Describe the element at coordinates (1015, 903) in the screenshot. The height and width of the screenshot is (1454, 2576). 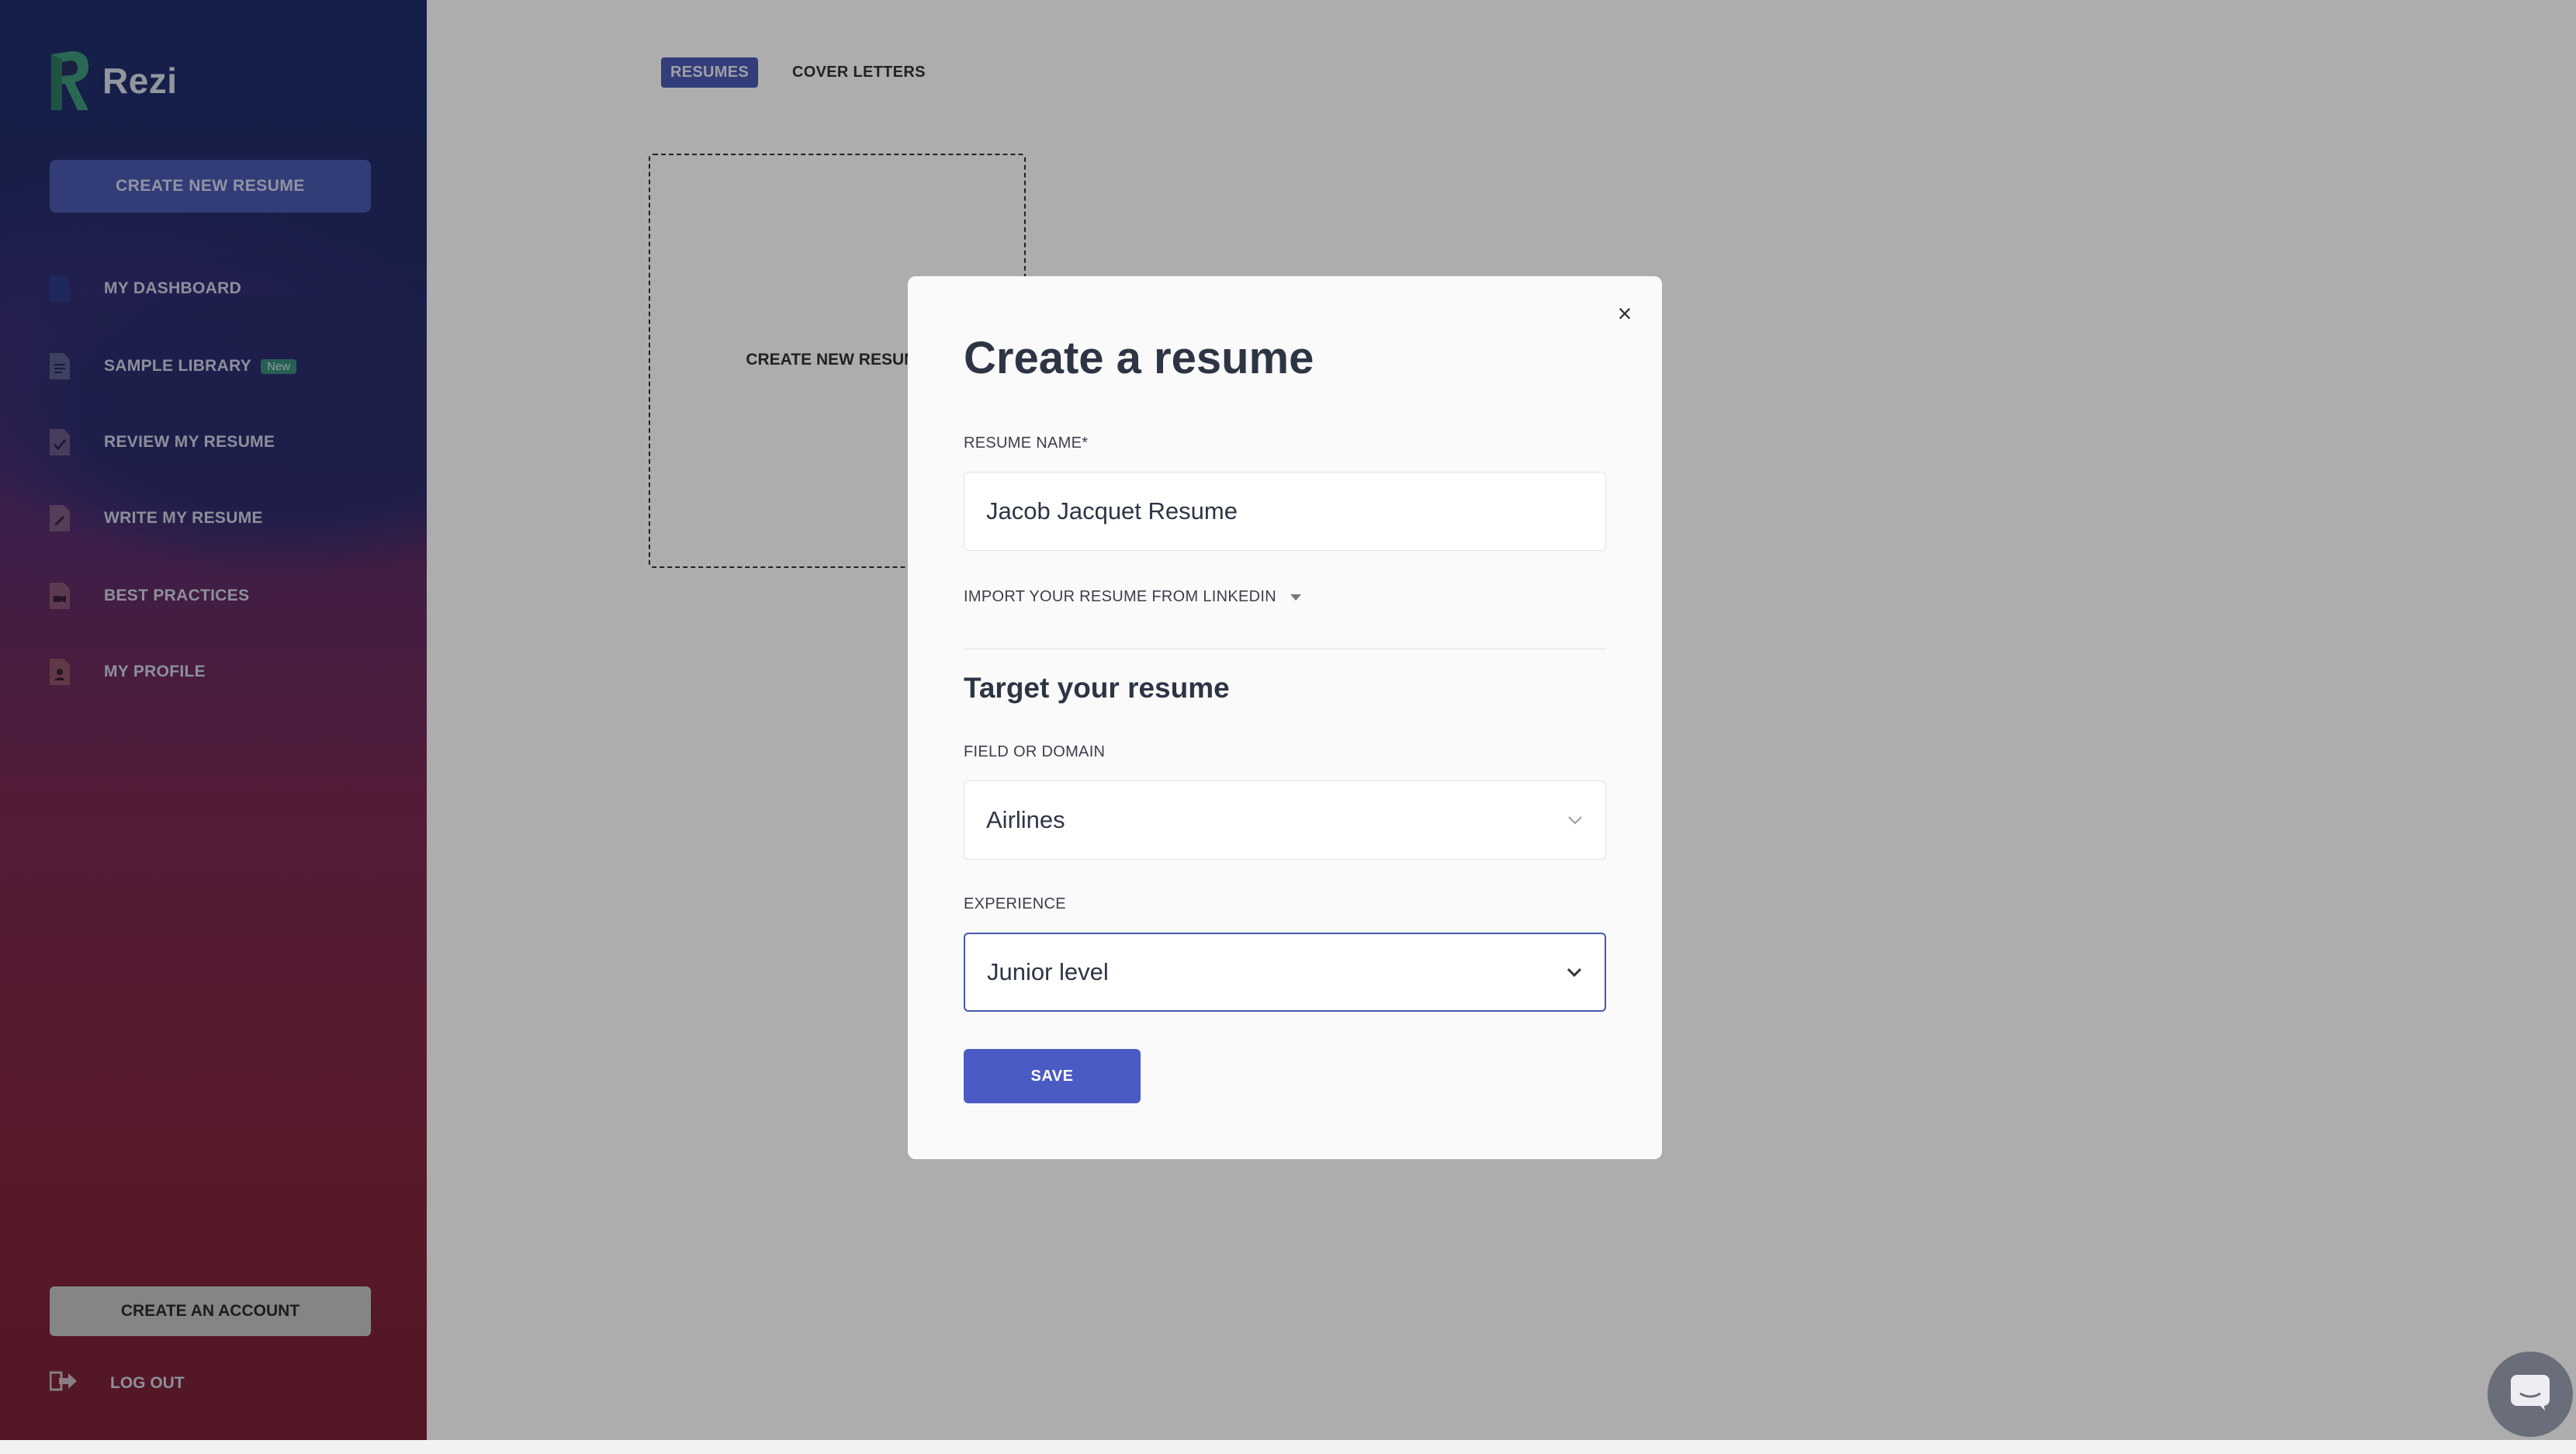
I see `experience-label: EXPERIENCE` at that location.